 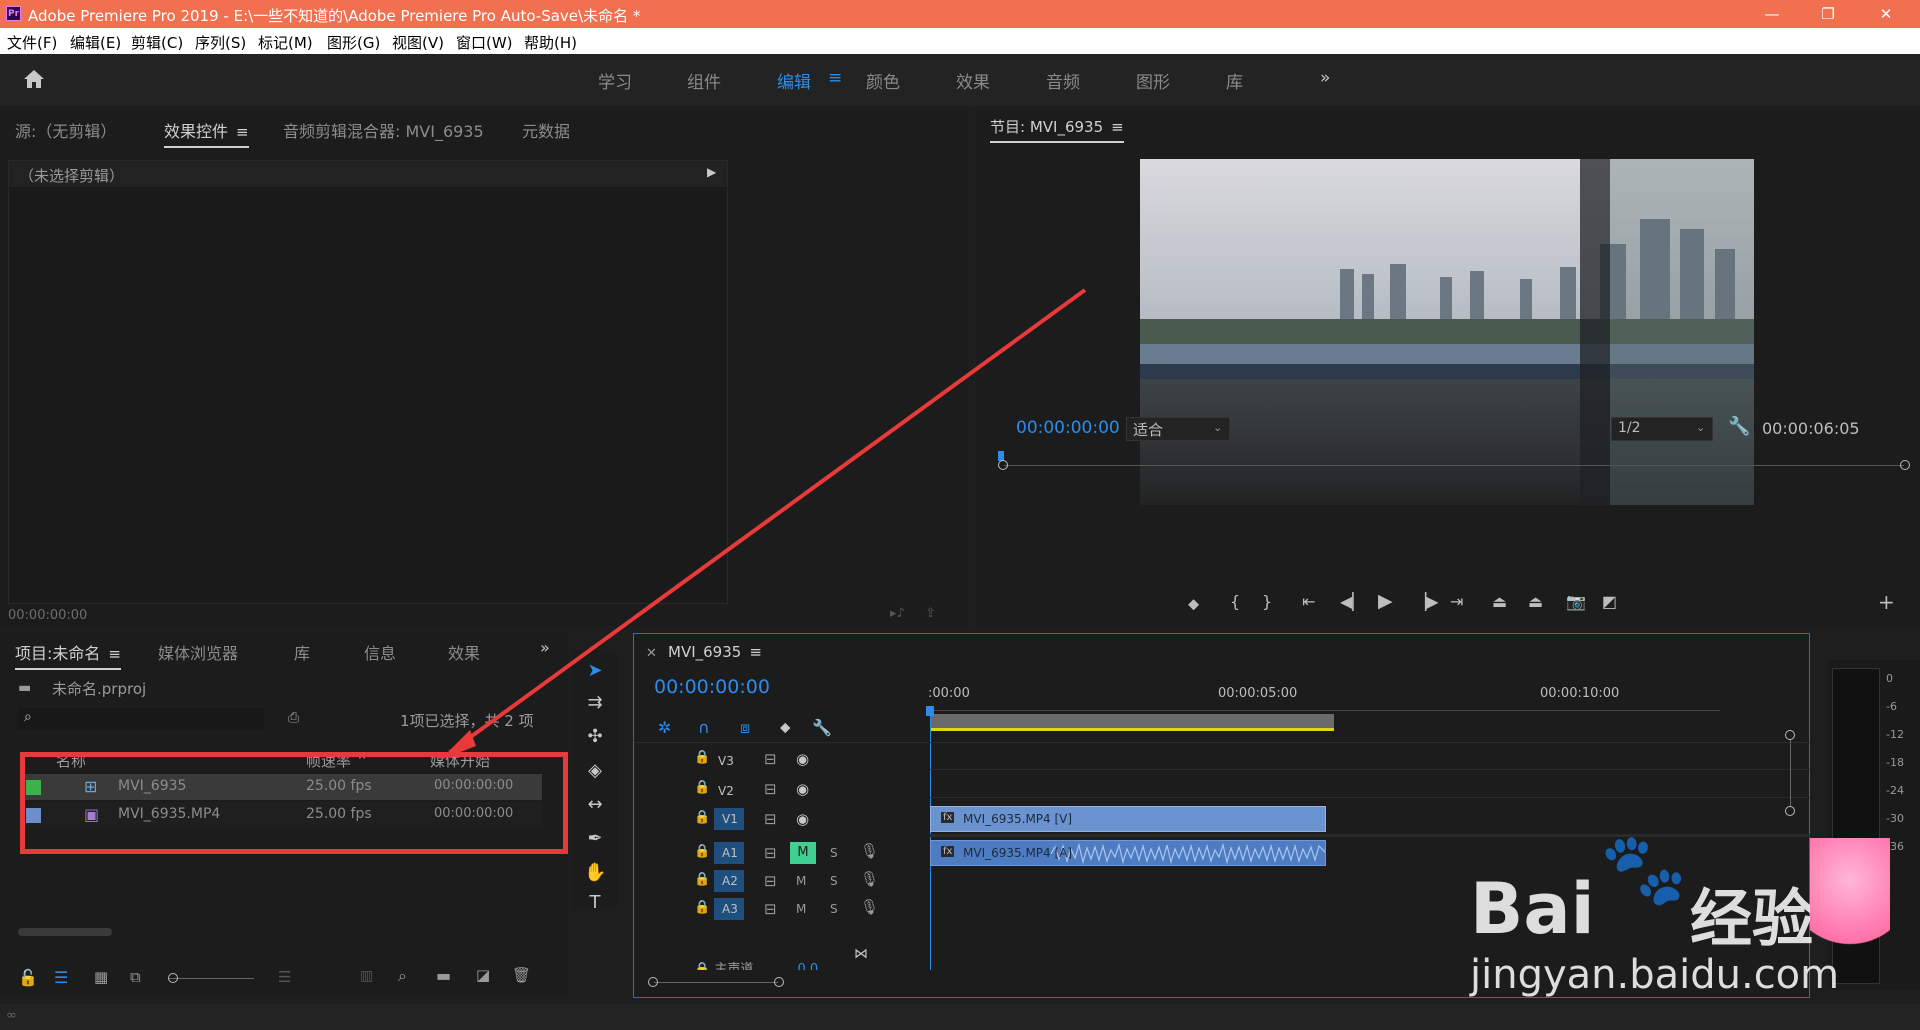 What do you see at coordinates (1850, 908) in the screenshot?
I see `mascot-image` at bounding box center [1850, 908].